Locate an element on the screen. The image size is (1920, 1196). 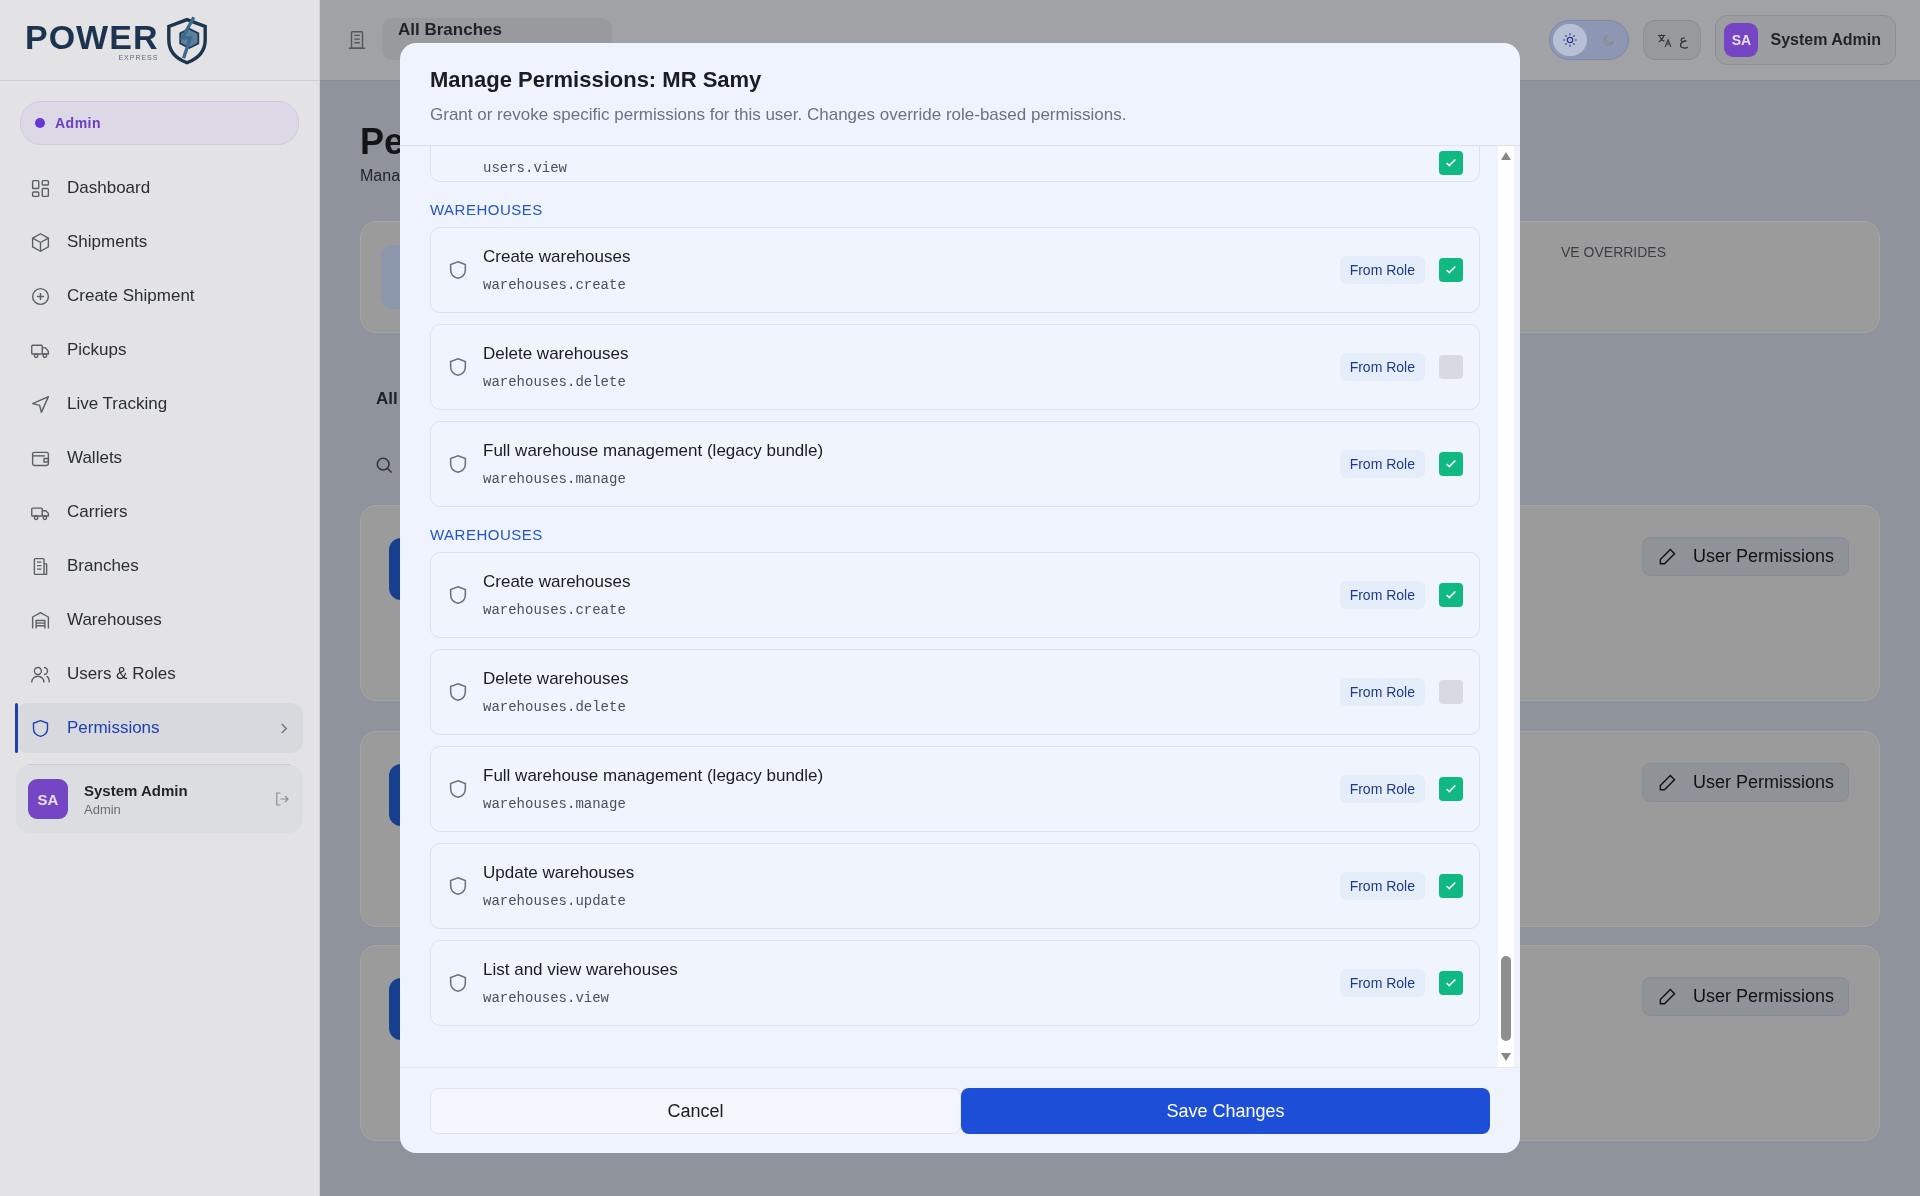
page-subtitle: Mana is located at coordinates (380, 176).